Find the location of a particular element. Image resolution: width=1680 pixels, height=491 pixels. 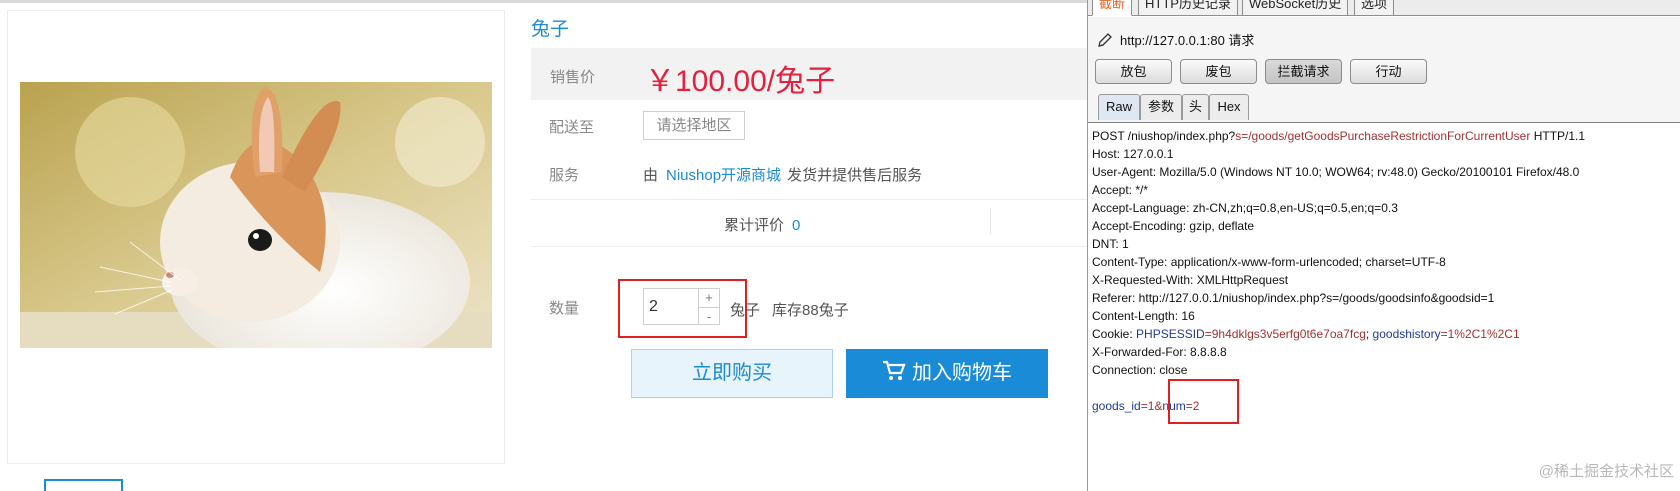

forward-button: 放包 is located at coordinates (1133, 71).